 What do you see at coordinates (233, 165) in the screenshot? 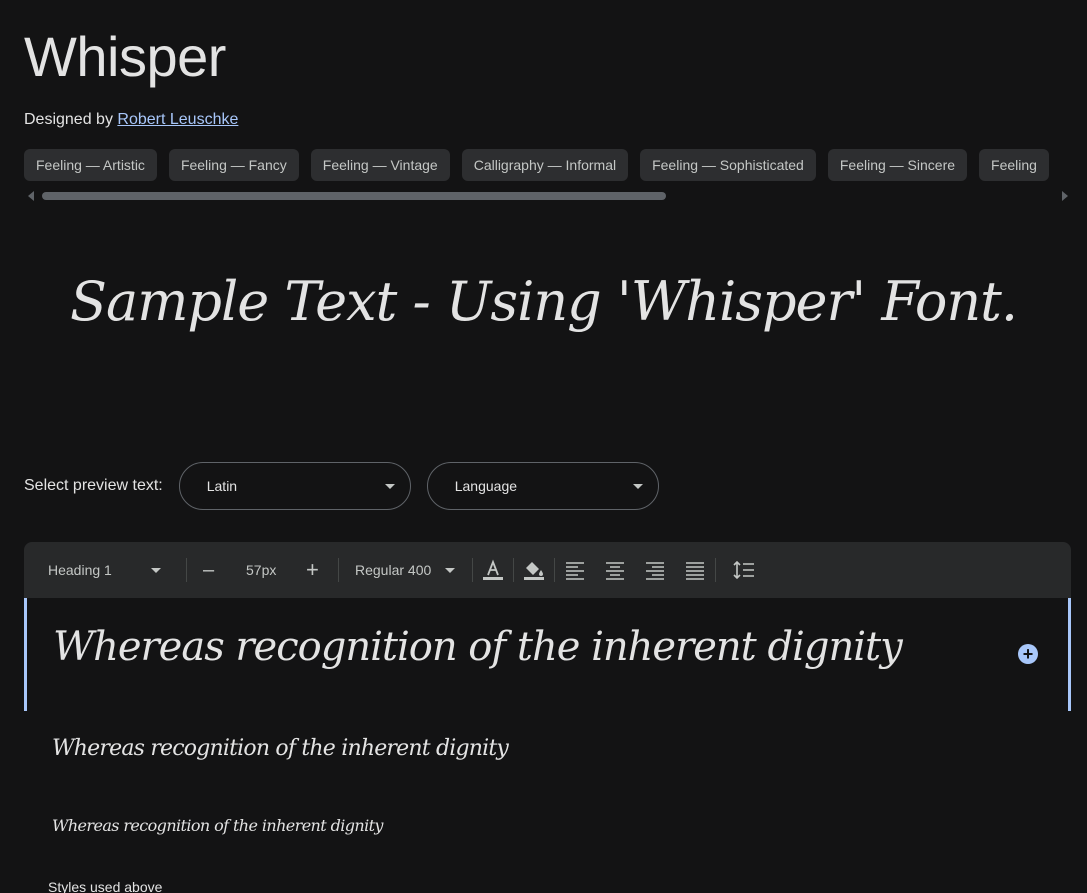
I see `tag-chip: Feeling — Fancy` at bounding box center [233, 165].